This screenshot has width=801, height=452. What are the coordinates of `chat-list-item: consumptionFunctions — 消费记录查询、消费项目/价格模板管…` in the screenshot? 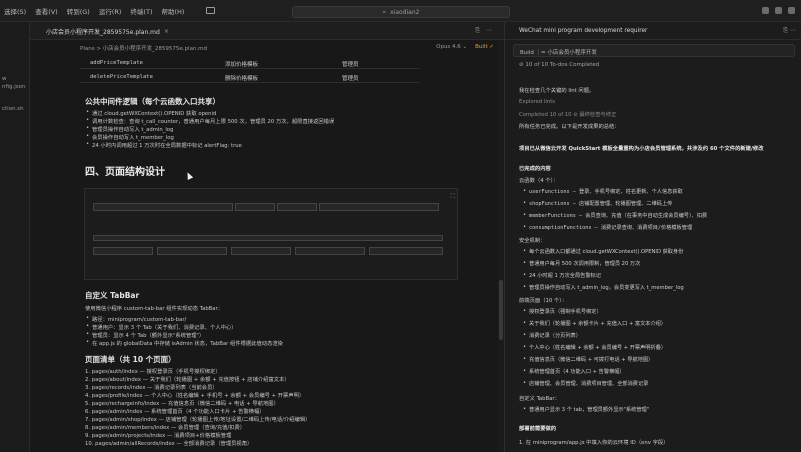 It's located at (607, 227).